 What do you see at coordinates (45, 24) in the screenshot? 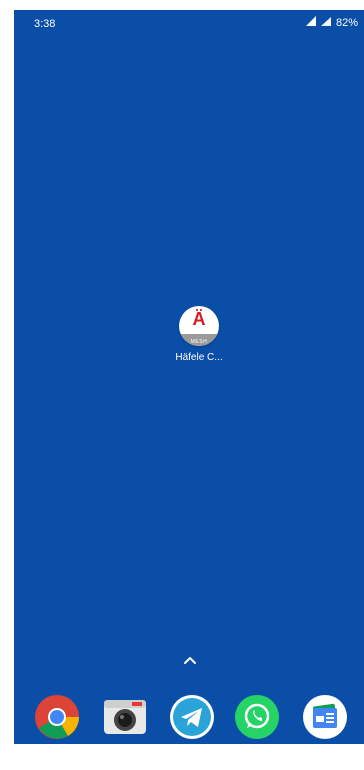
I see `status-time: 3:38` at bounding box center [45, 24].